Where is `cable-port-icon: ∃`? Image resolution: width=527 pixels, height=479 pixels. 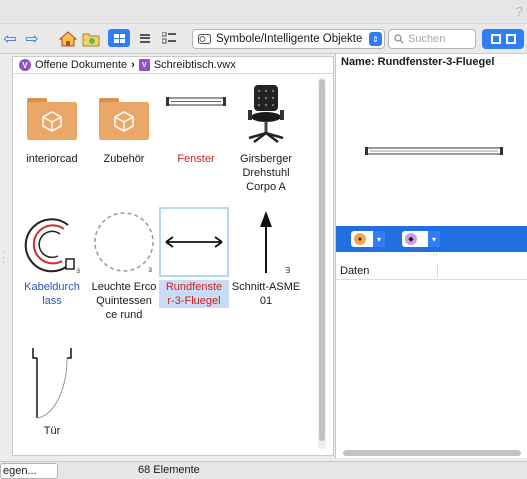 cable-port-icon: ∃ is located at coordinates (52, 242).